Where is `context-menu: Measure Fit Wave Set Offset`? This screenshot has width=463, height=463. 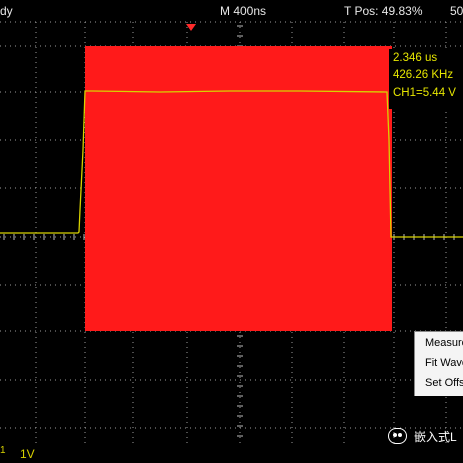
context-menu: Measure Fit Wave Set Offset is located at coordinates (438, 363).